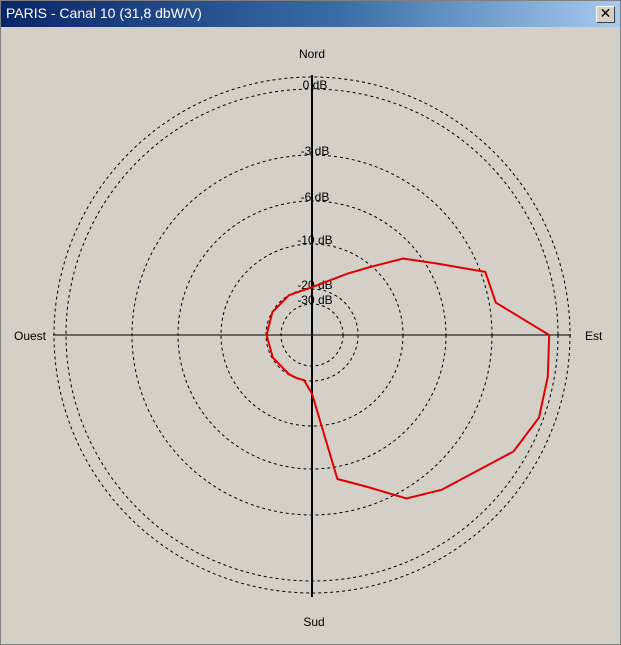  I want to click on direction-north: Nord, so click(312, 54).